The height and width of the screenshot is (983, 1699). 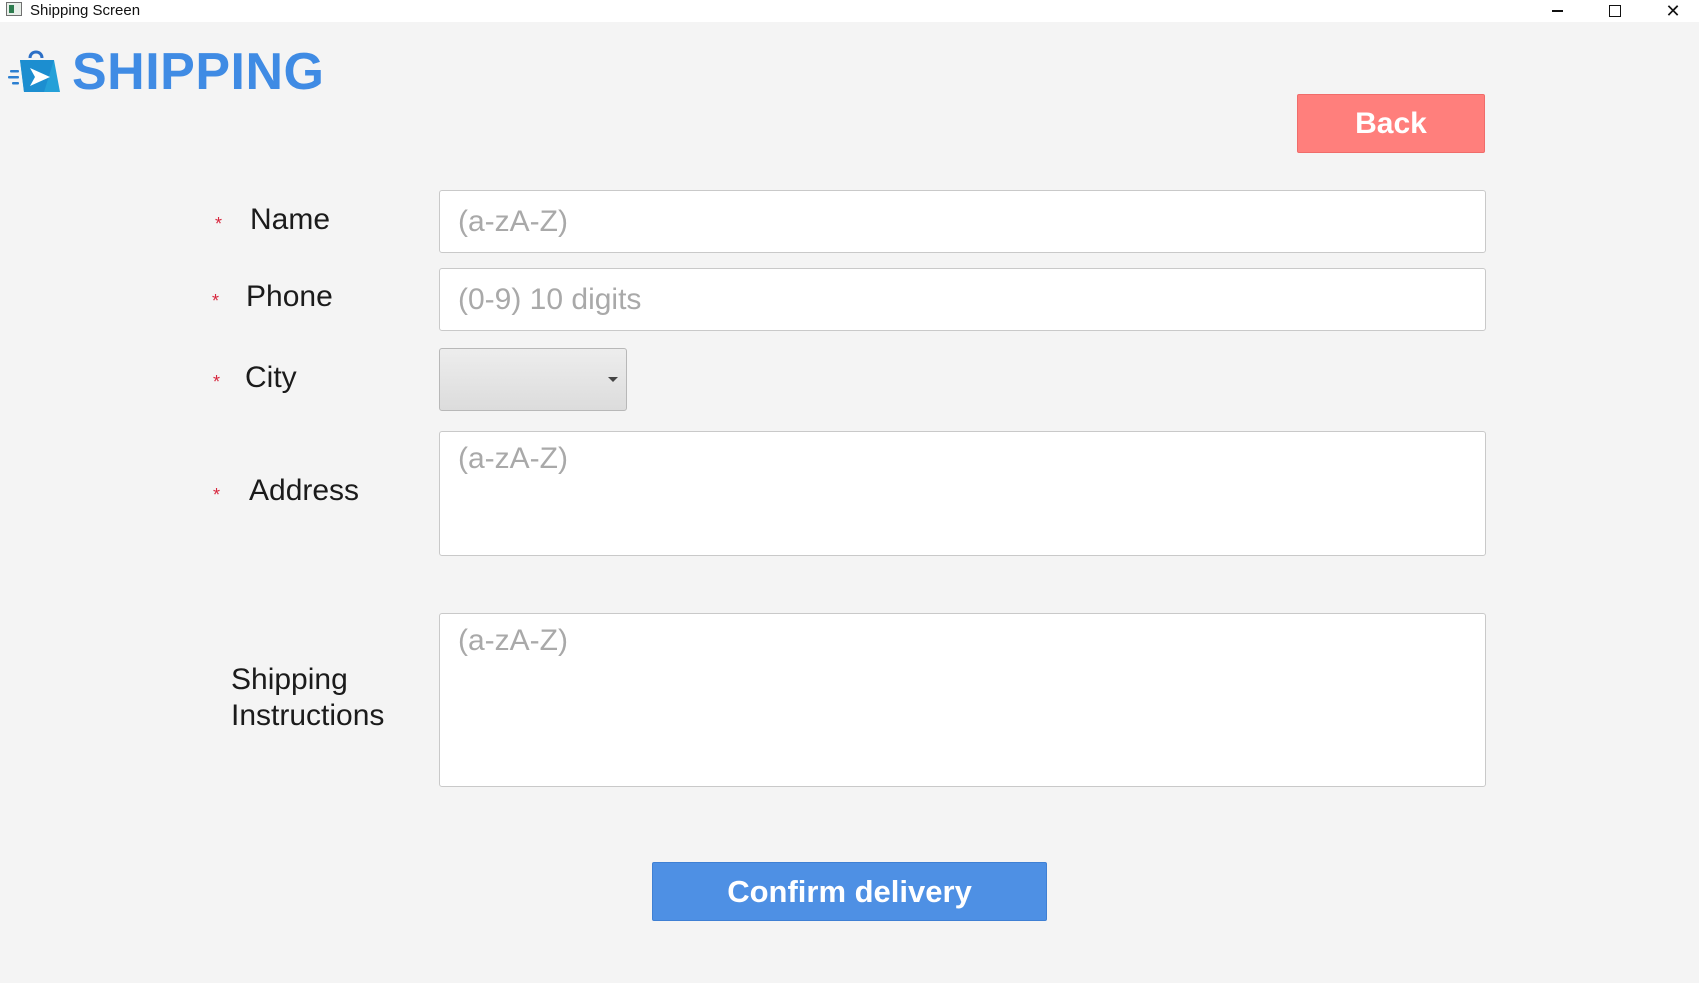 I want to click on back-button: Back, so click(x=1391, y=123).